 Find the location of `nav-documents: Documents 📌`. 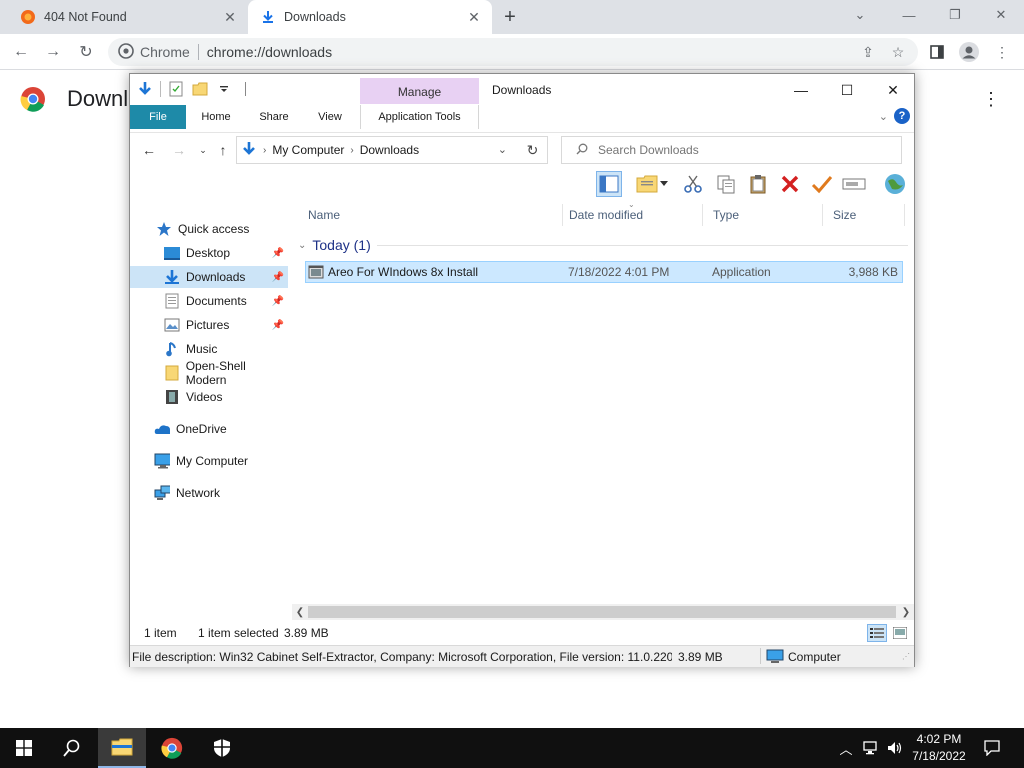

nav-documents: Documents 📌 is located at coordinates (209, 301).